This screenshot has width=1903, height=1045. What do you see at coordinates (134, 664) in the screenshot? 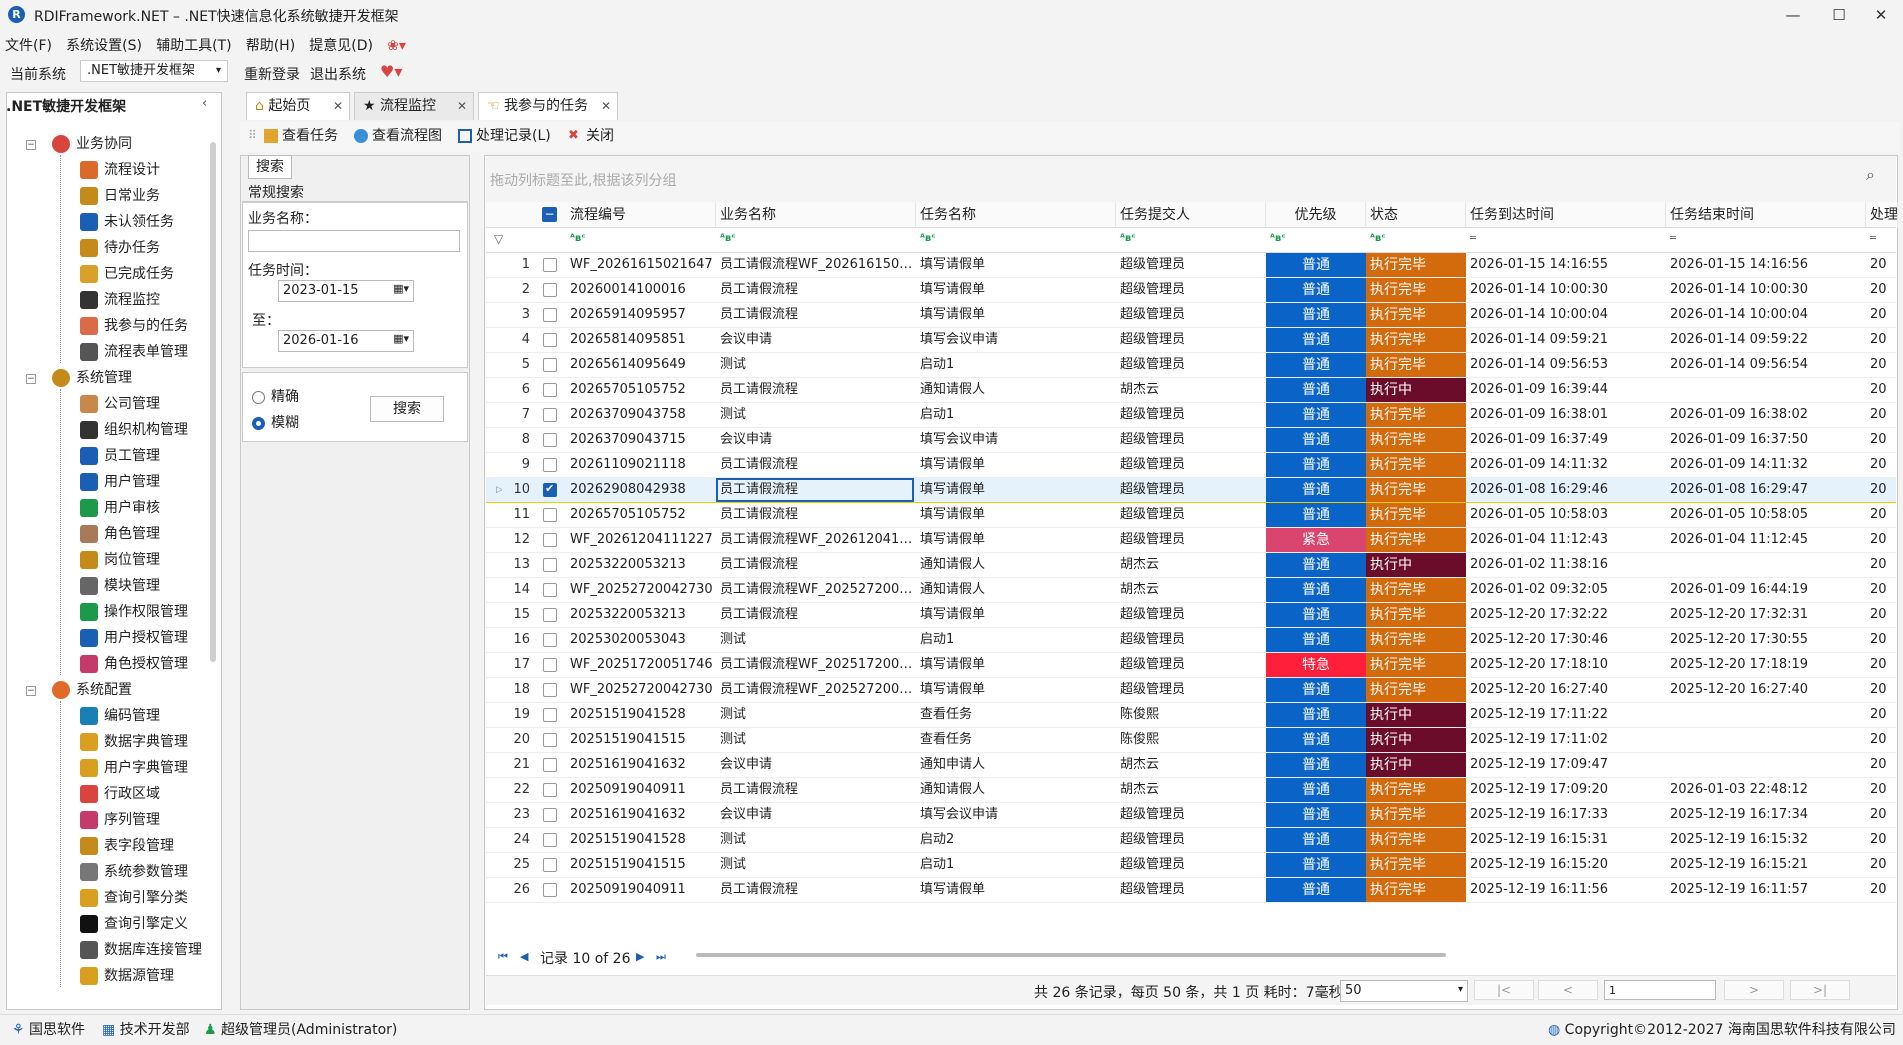
I see `nav-item: 角色授权管理` at bounding box center [134, 664].